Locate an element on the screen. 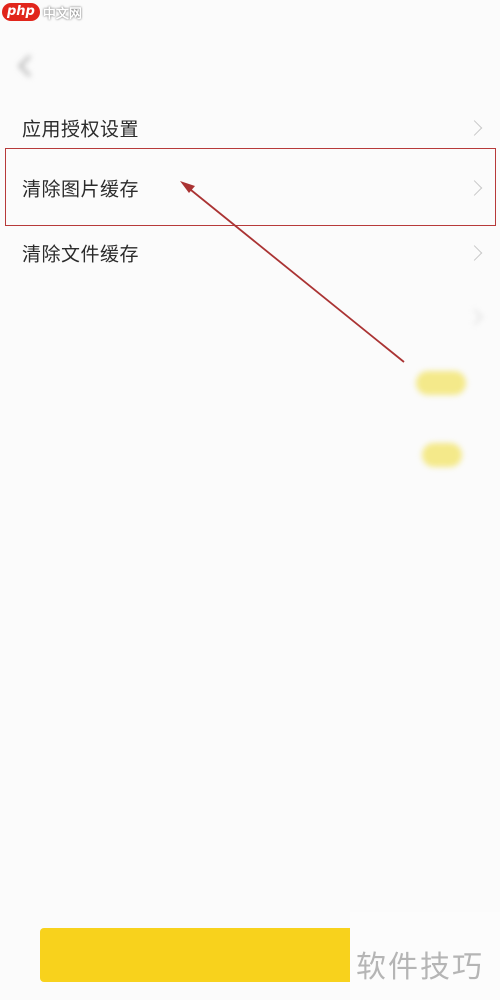 The height and width of the screenshot is (1000, 500). watermark: 软件技巧 is located at coordinates (425, 956).